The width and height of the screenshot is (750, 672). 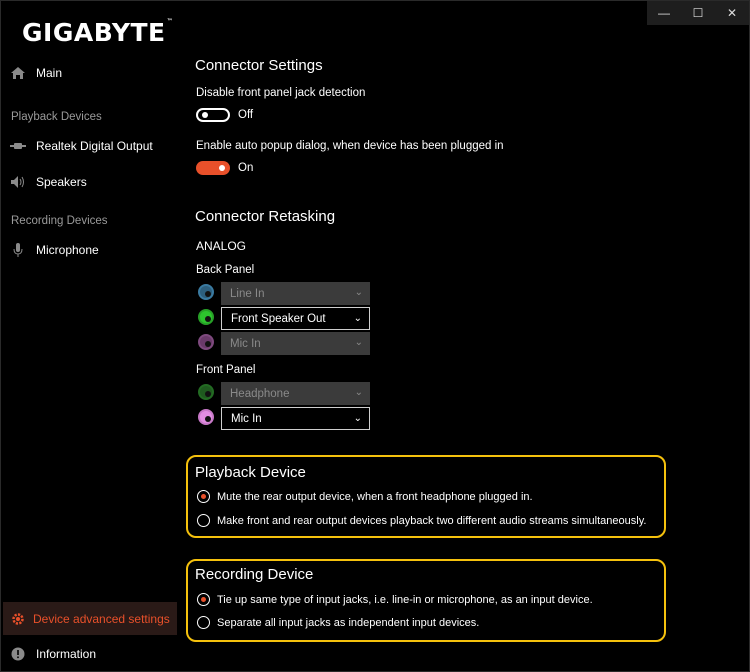 I want to click on sidebar-item-speakers: Speakers, so click(x=91, y=182).